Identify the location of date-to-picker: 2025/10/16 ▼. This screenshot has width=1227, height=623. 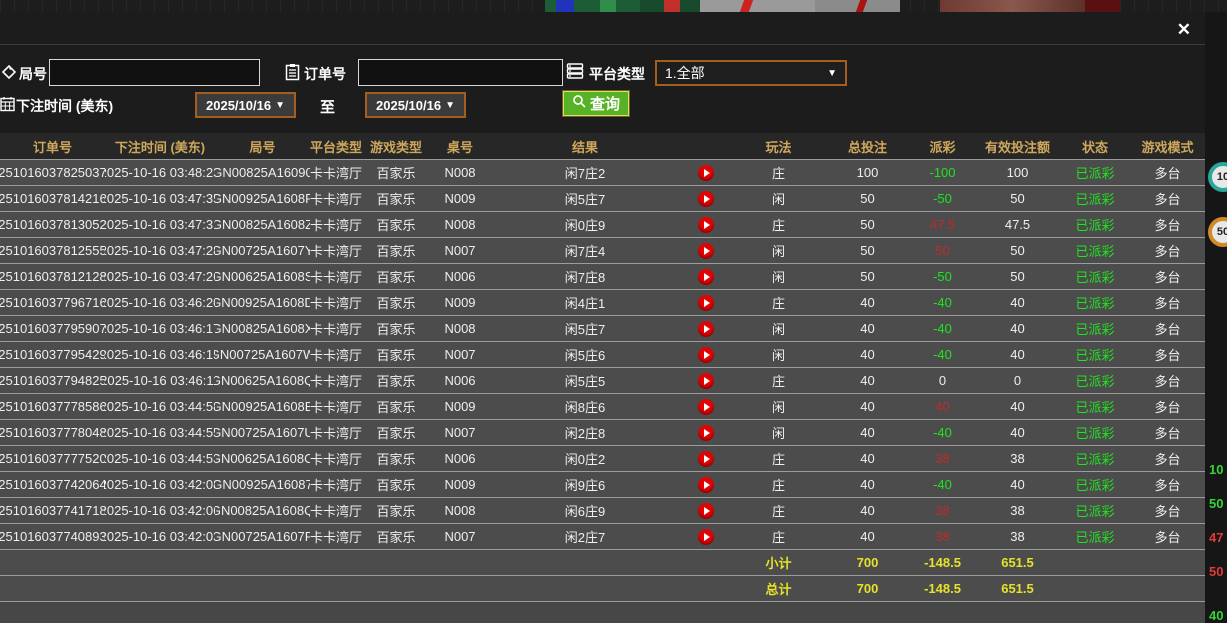
(415, 105).